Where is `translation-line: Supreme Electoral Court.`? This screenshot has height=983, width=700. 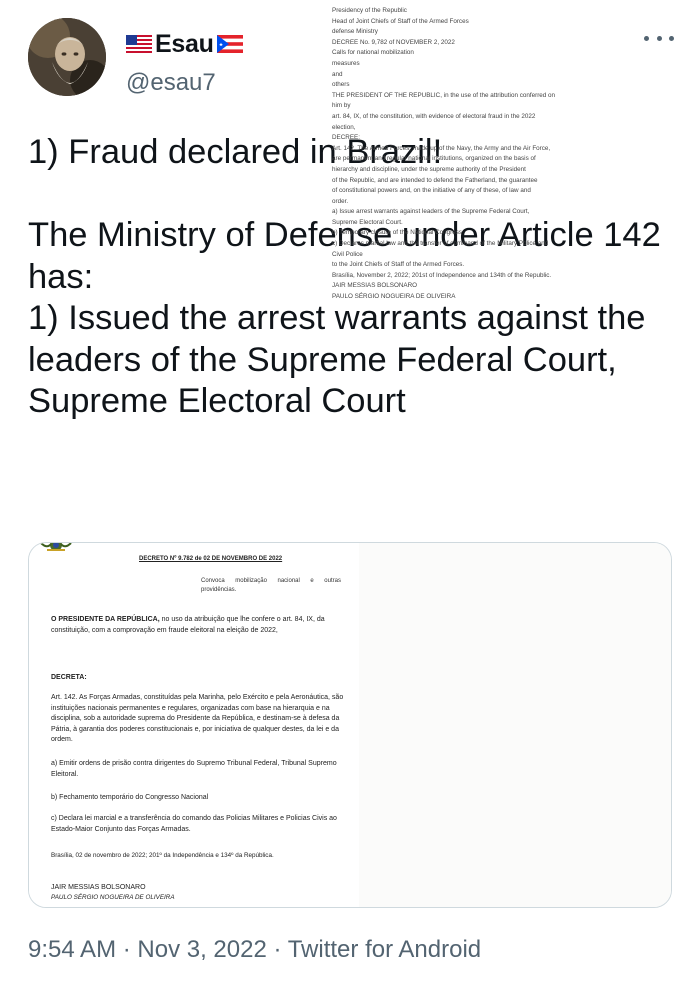
translation-line: Supreme Electoral Court. is located at coordinates (367, 222).